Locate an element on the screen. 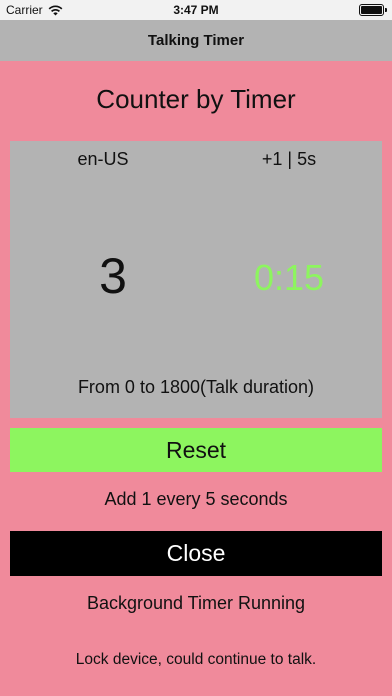 This screenshot has width=392, height=696. nav-title: Talking Timer is located at coordinates (196, 40).